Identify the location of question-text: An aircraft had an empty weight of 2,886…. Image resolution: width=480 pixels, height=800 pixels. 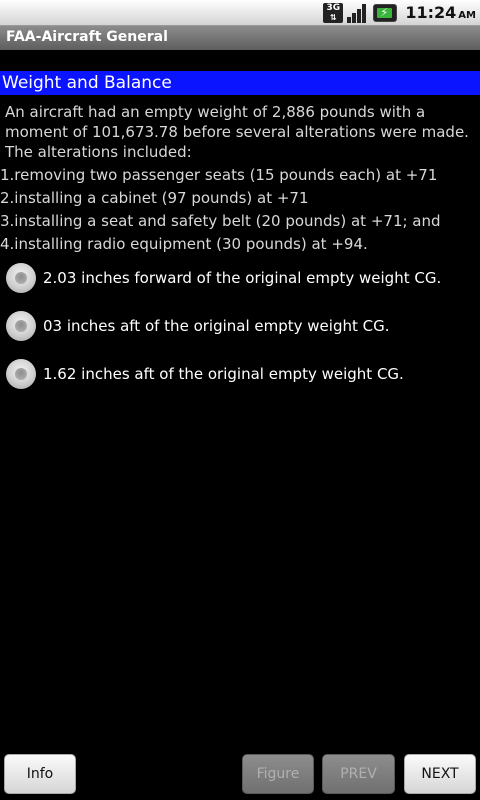
(237, 132).